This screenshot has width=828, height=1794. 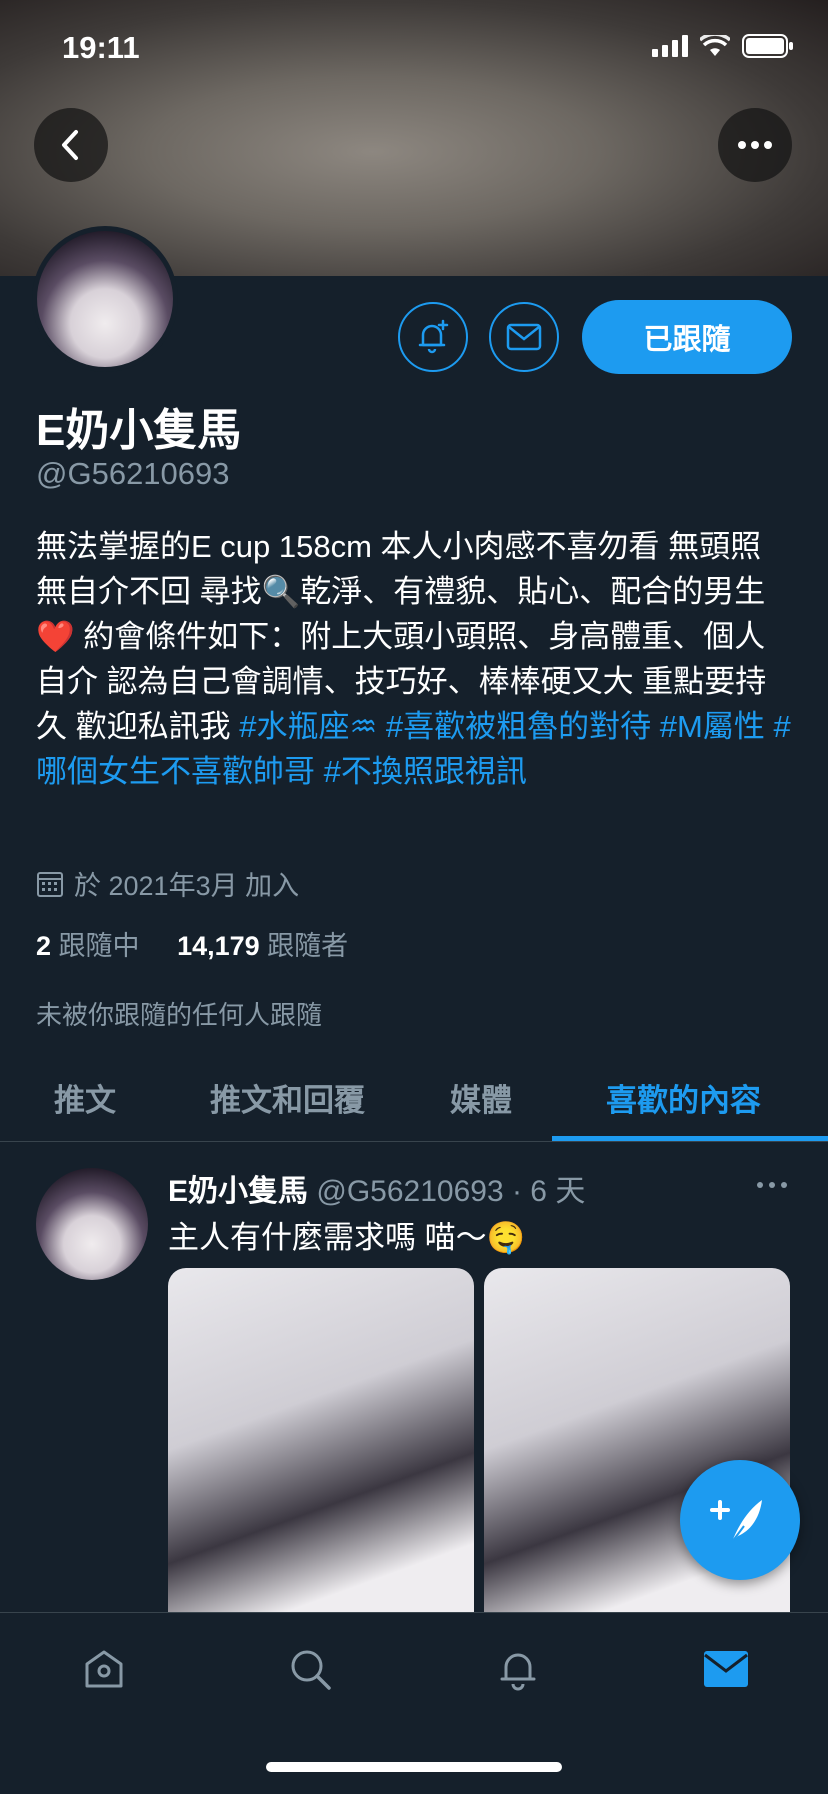 I want to click on profile-handle: @G56210693, so click(x=133, y=473).